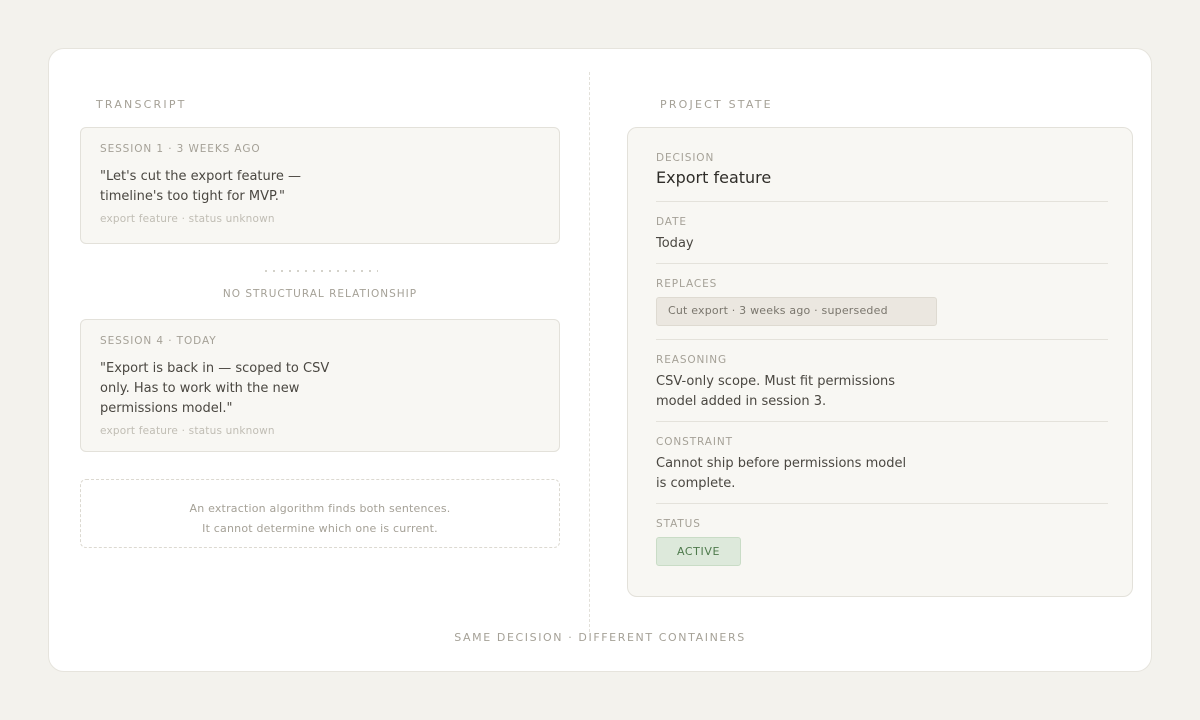 The height and width of the screenshot is (720, 1200). I want to click on decision-value: Export feature, so click(714, 177).